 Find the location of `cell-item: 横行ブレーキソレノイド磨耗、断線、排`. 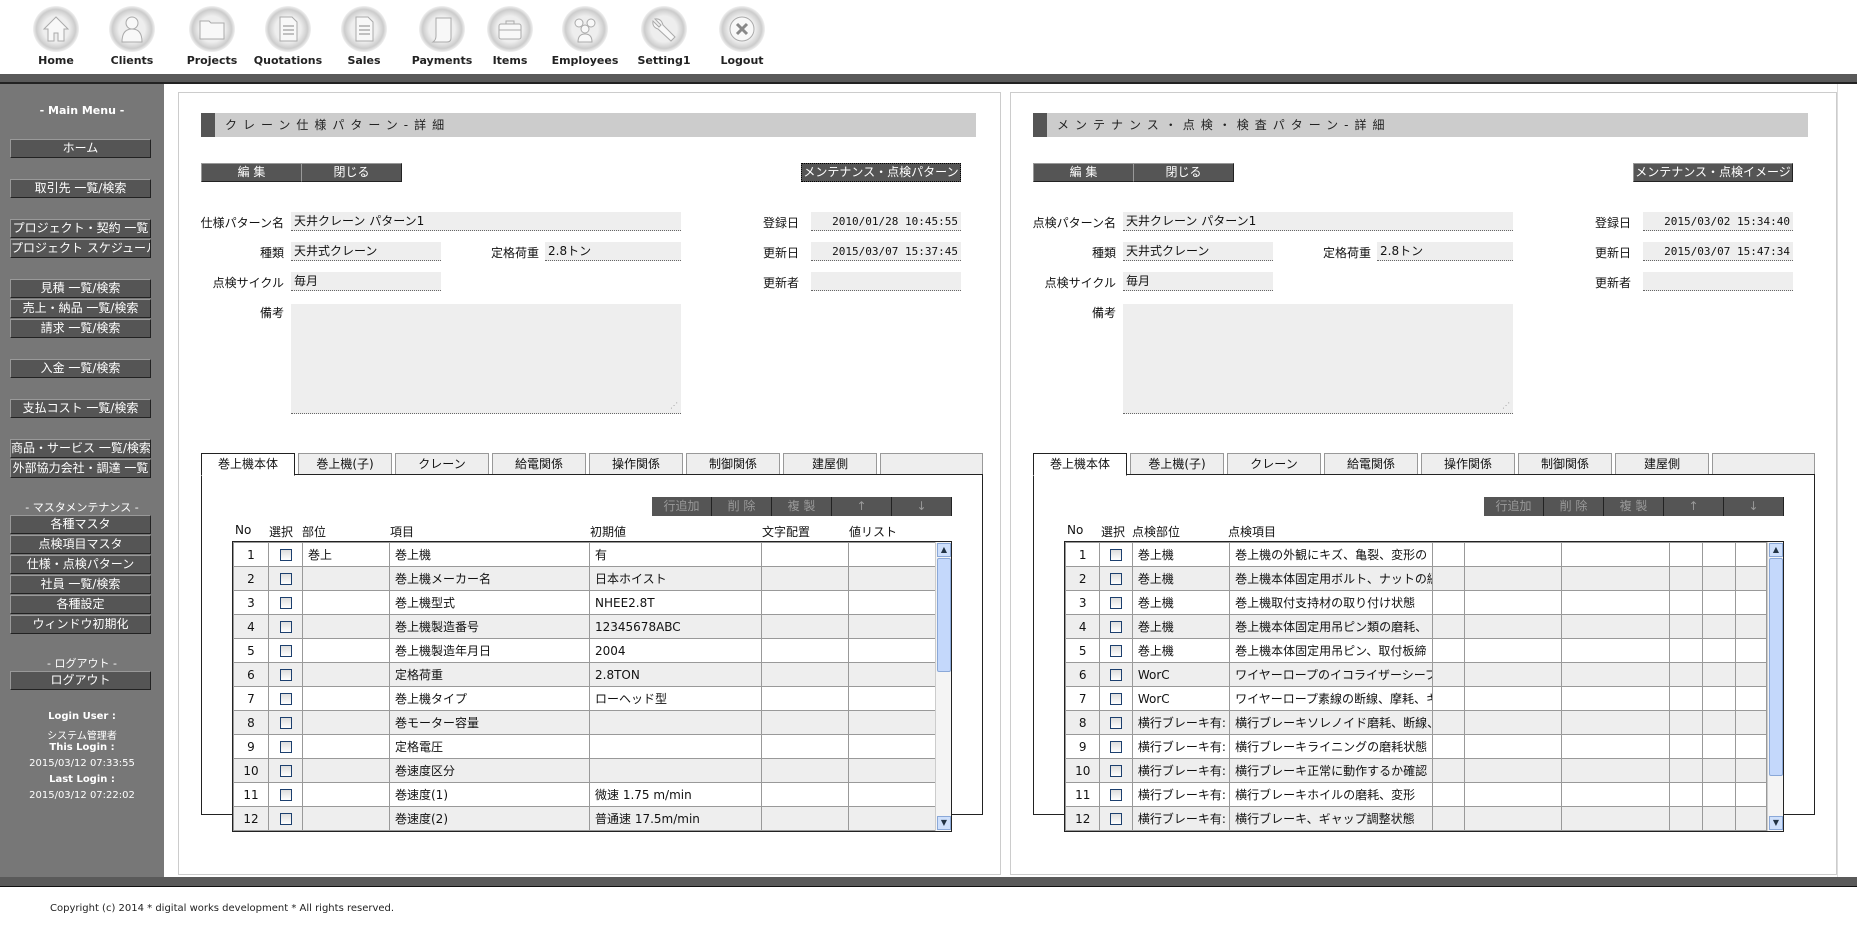

cell-item: 横行ブレーキソレノイド磨耗、断線、排 is located at coordinates (1331, 722).